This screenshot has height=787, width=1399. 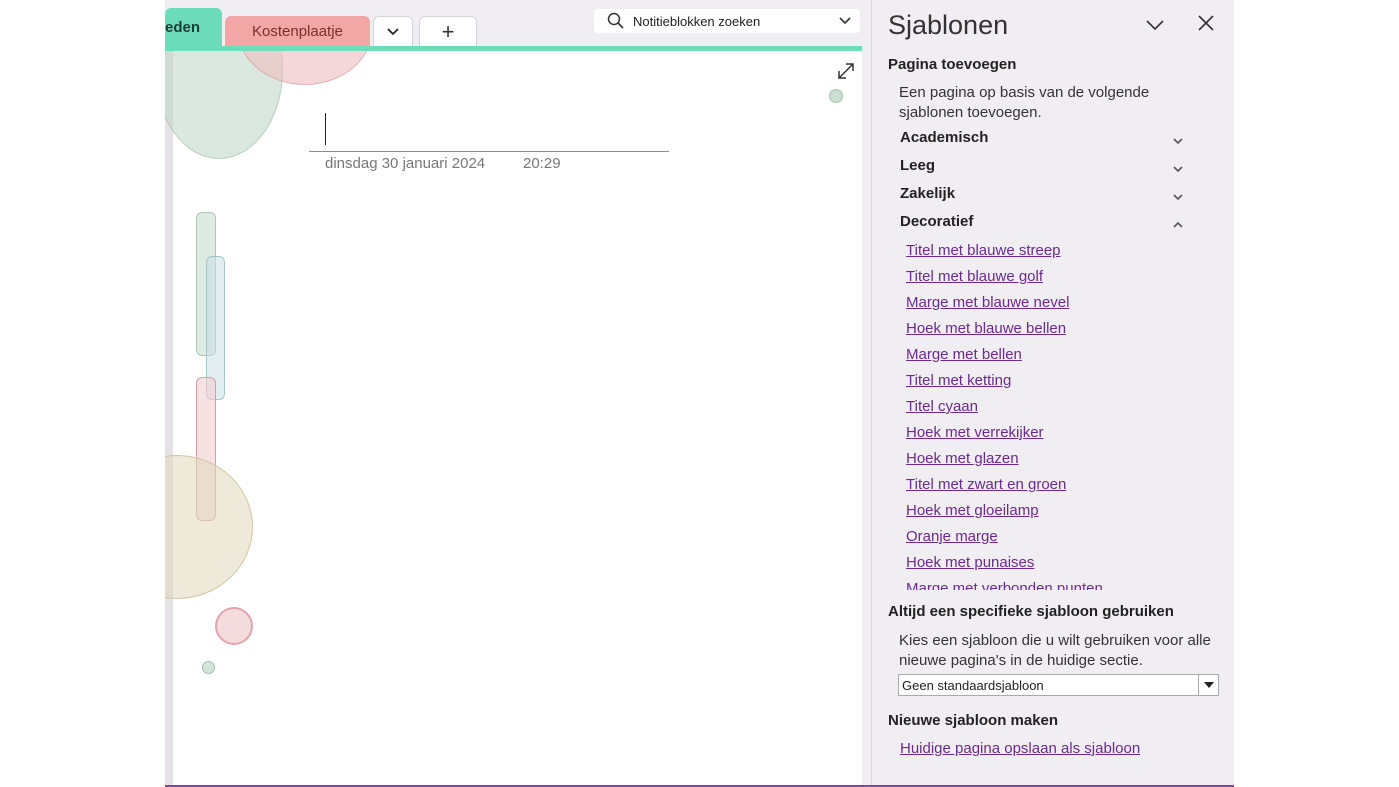 I want to click on template-link: Hoek met verrekijker, so click(x=1061, y=435).